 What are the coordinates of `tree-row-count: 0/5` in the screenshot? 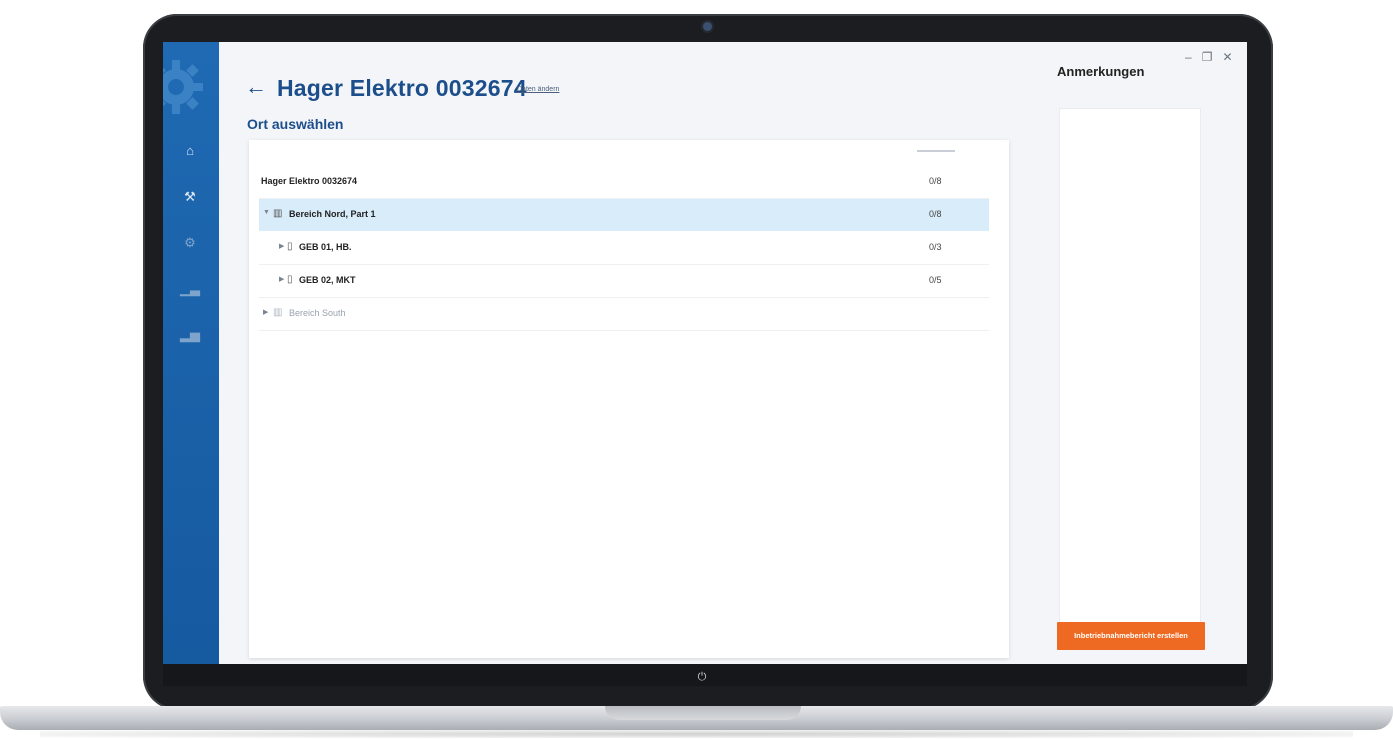 It's located at (935, 280).